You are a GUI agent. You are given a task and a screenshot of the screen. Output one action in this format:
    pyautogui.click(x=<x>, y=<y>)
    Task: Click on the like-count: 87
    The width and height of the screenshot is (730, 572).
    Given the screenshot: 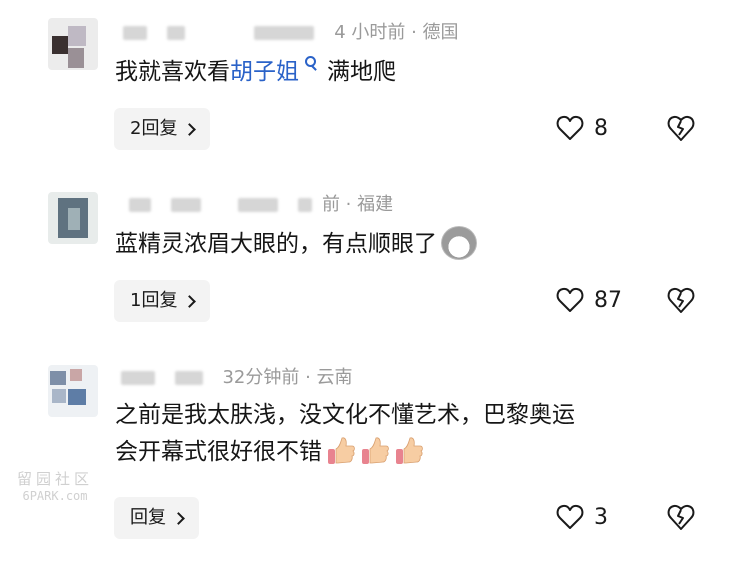 What is the action you would take?
    pyautogui.click(x=608, y=300)
    